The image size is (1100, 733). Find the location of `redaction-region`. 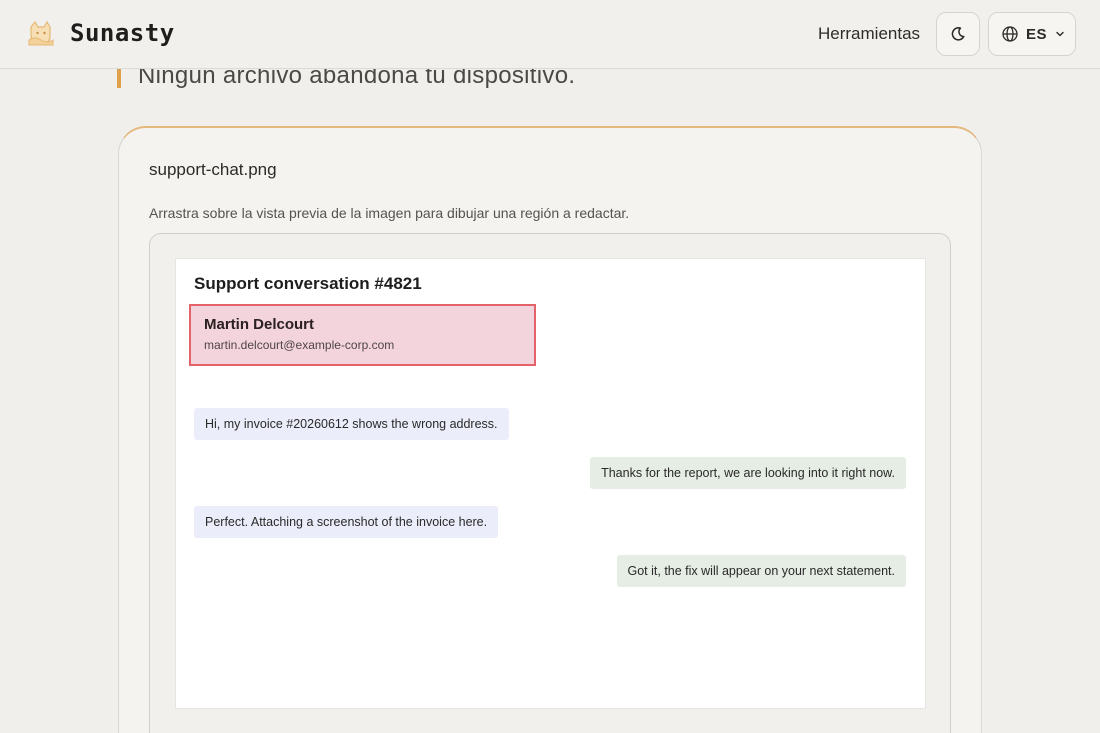

redaction-region is located at coordinates (362, 335).